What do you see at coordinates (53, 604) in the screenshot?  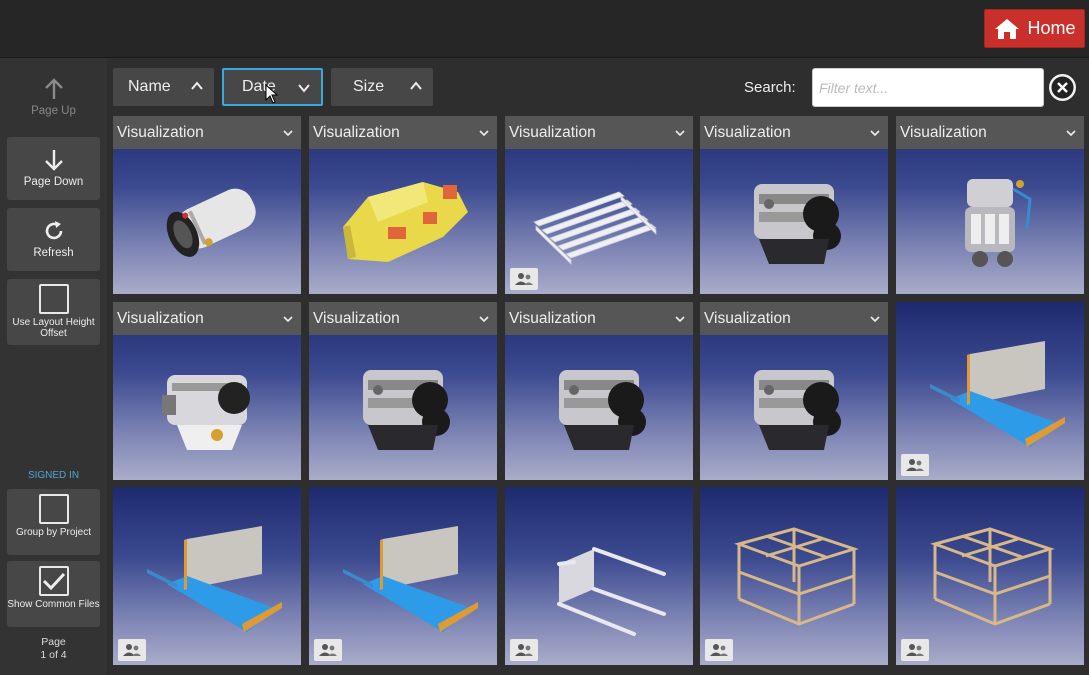 I see `show-common-files-label: Show Common Files` at bounding box center [53, 604].